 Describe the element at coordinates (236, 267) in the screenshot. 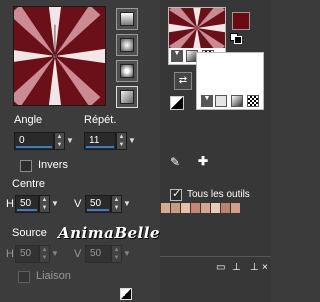

I see `pin-icon: ⊥` at that location.